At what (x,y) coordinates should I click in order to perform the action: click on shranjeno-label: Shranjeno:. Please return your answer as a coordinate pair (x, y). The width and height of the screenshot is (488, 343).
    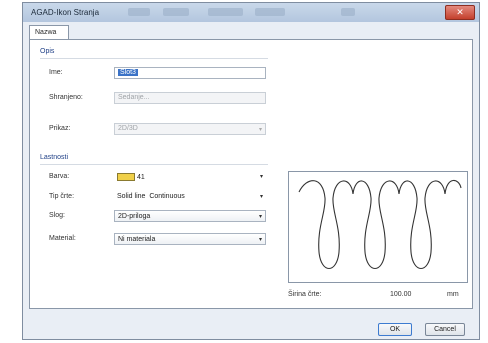
    Looking at the image, I should click on (66, 97).